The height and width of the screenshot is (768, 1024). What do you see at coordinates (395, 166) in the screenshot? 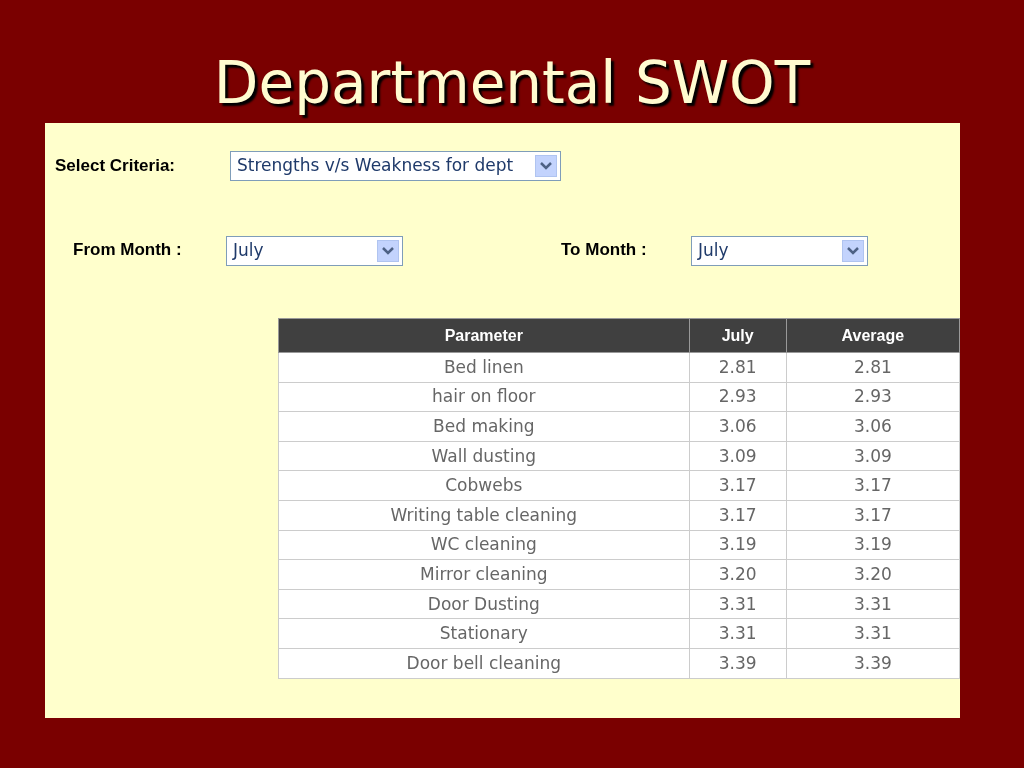
I see `dropdown-select: Strengths v/s Weakness for dept` at bounding box center [395, 166].